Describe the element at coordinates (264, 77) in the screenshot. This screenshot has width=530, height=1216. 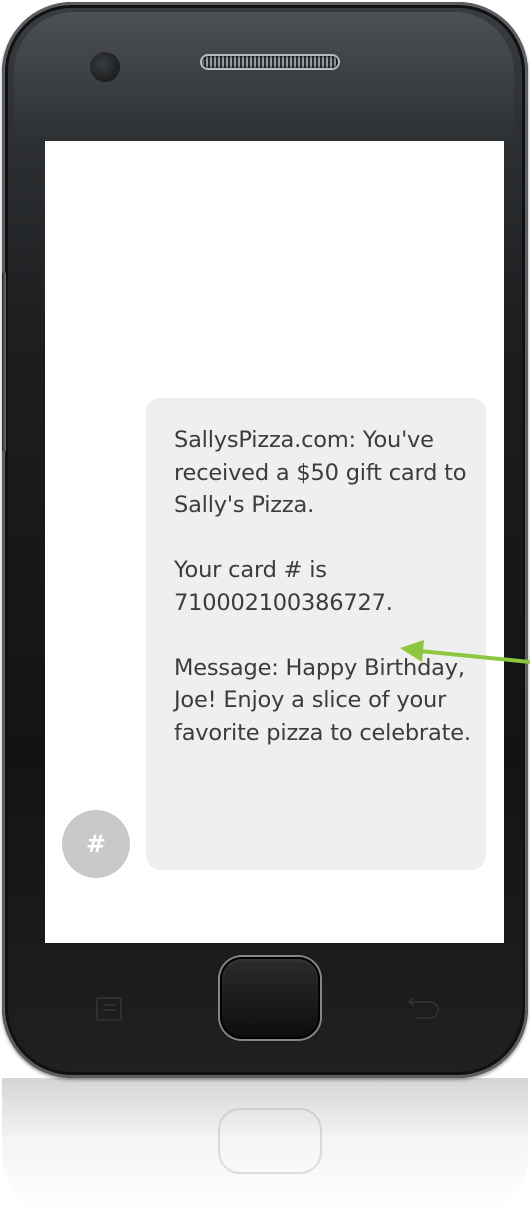
I see `phone-gloss` at that location.